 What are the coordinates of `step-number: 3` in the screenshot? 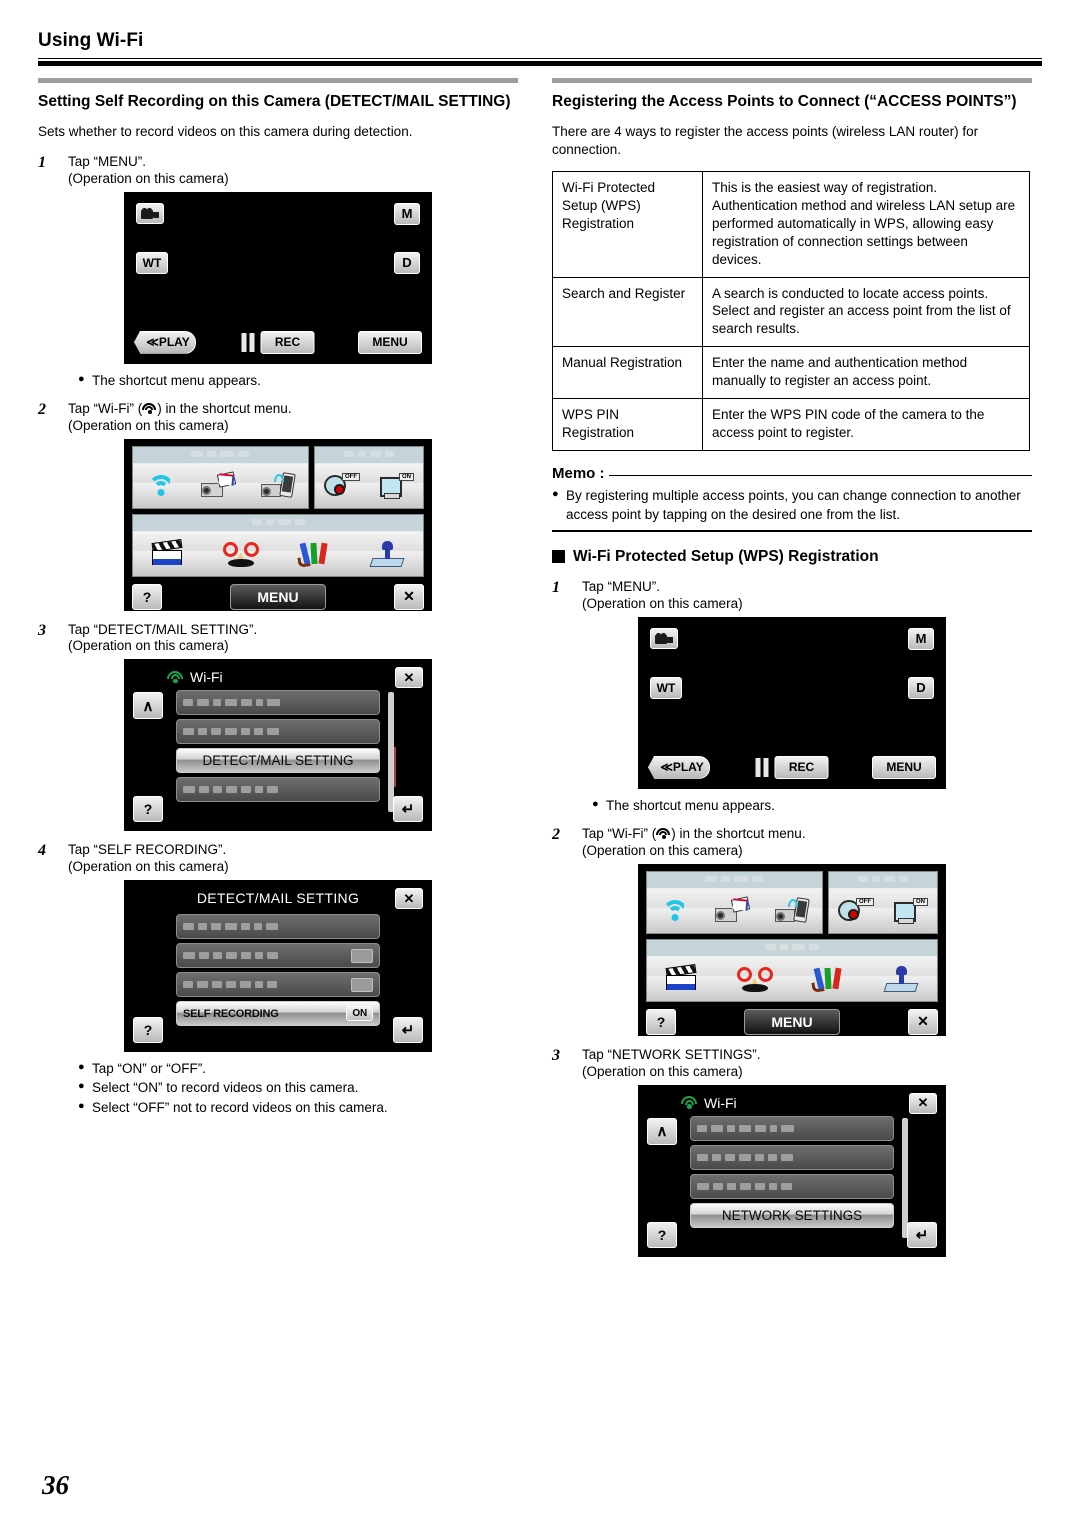 It's located at (556, 1055).